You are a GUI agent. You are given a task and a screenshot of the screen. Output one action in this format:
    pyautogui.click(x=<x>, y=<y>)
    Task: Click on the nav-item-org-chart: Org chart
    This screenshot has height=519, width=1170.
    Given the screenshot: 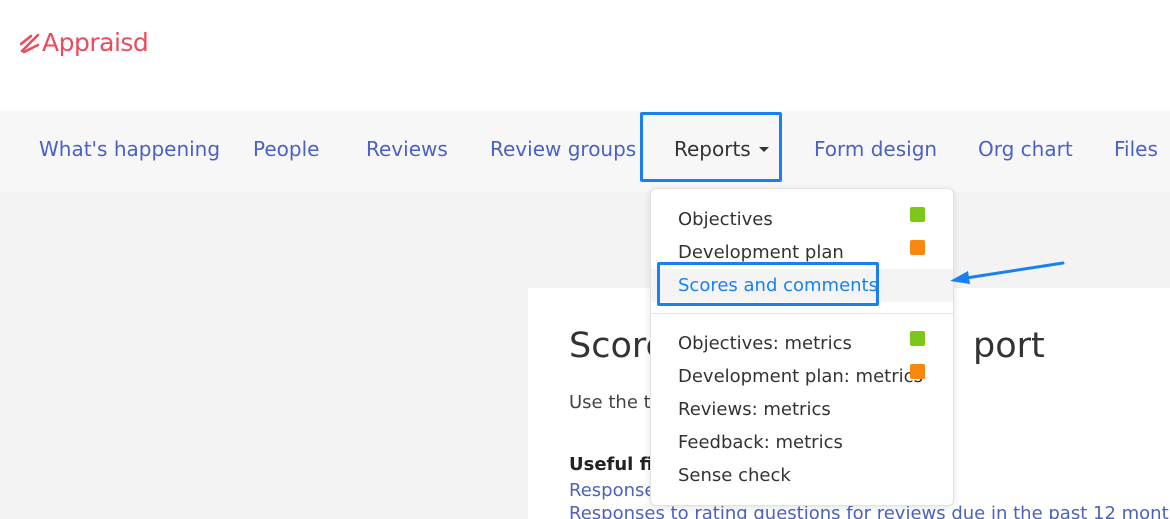 What is the action you would take?
    pyautogui.click(x=1025, y=151)
    